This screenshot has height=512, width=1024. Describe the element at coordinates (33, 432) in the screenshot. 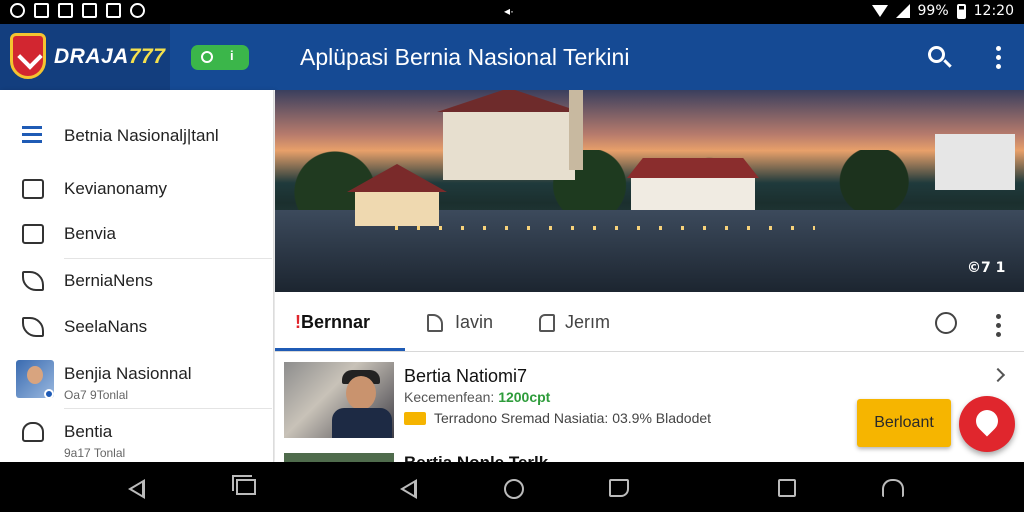

I see `bell-icon` at that location.